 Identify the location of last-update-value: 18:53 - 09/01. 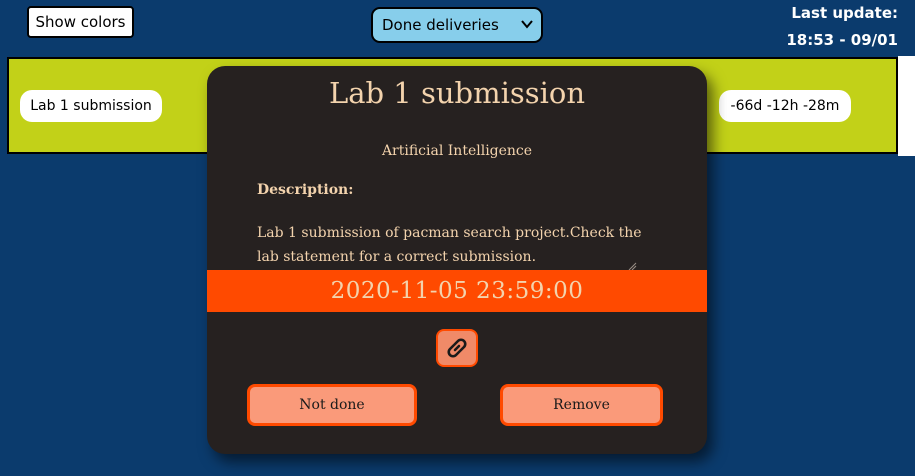
(842, 40).